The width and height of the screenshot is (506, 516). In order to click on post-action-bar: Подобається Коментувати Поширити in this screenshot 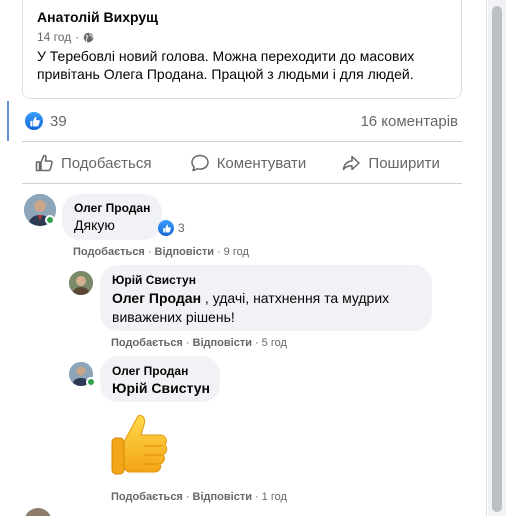, I will do `click(242, 163)`.